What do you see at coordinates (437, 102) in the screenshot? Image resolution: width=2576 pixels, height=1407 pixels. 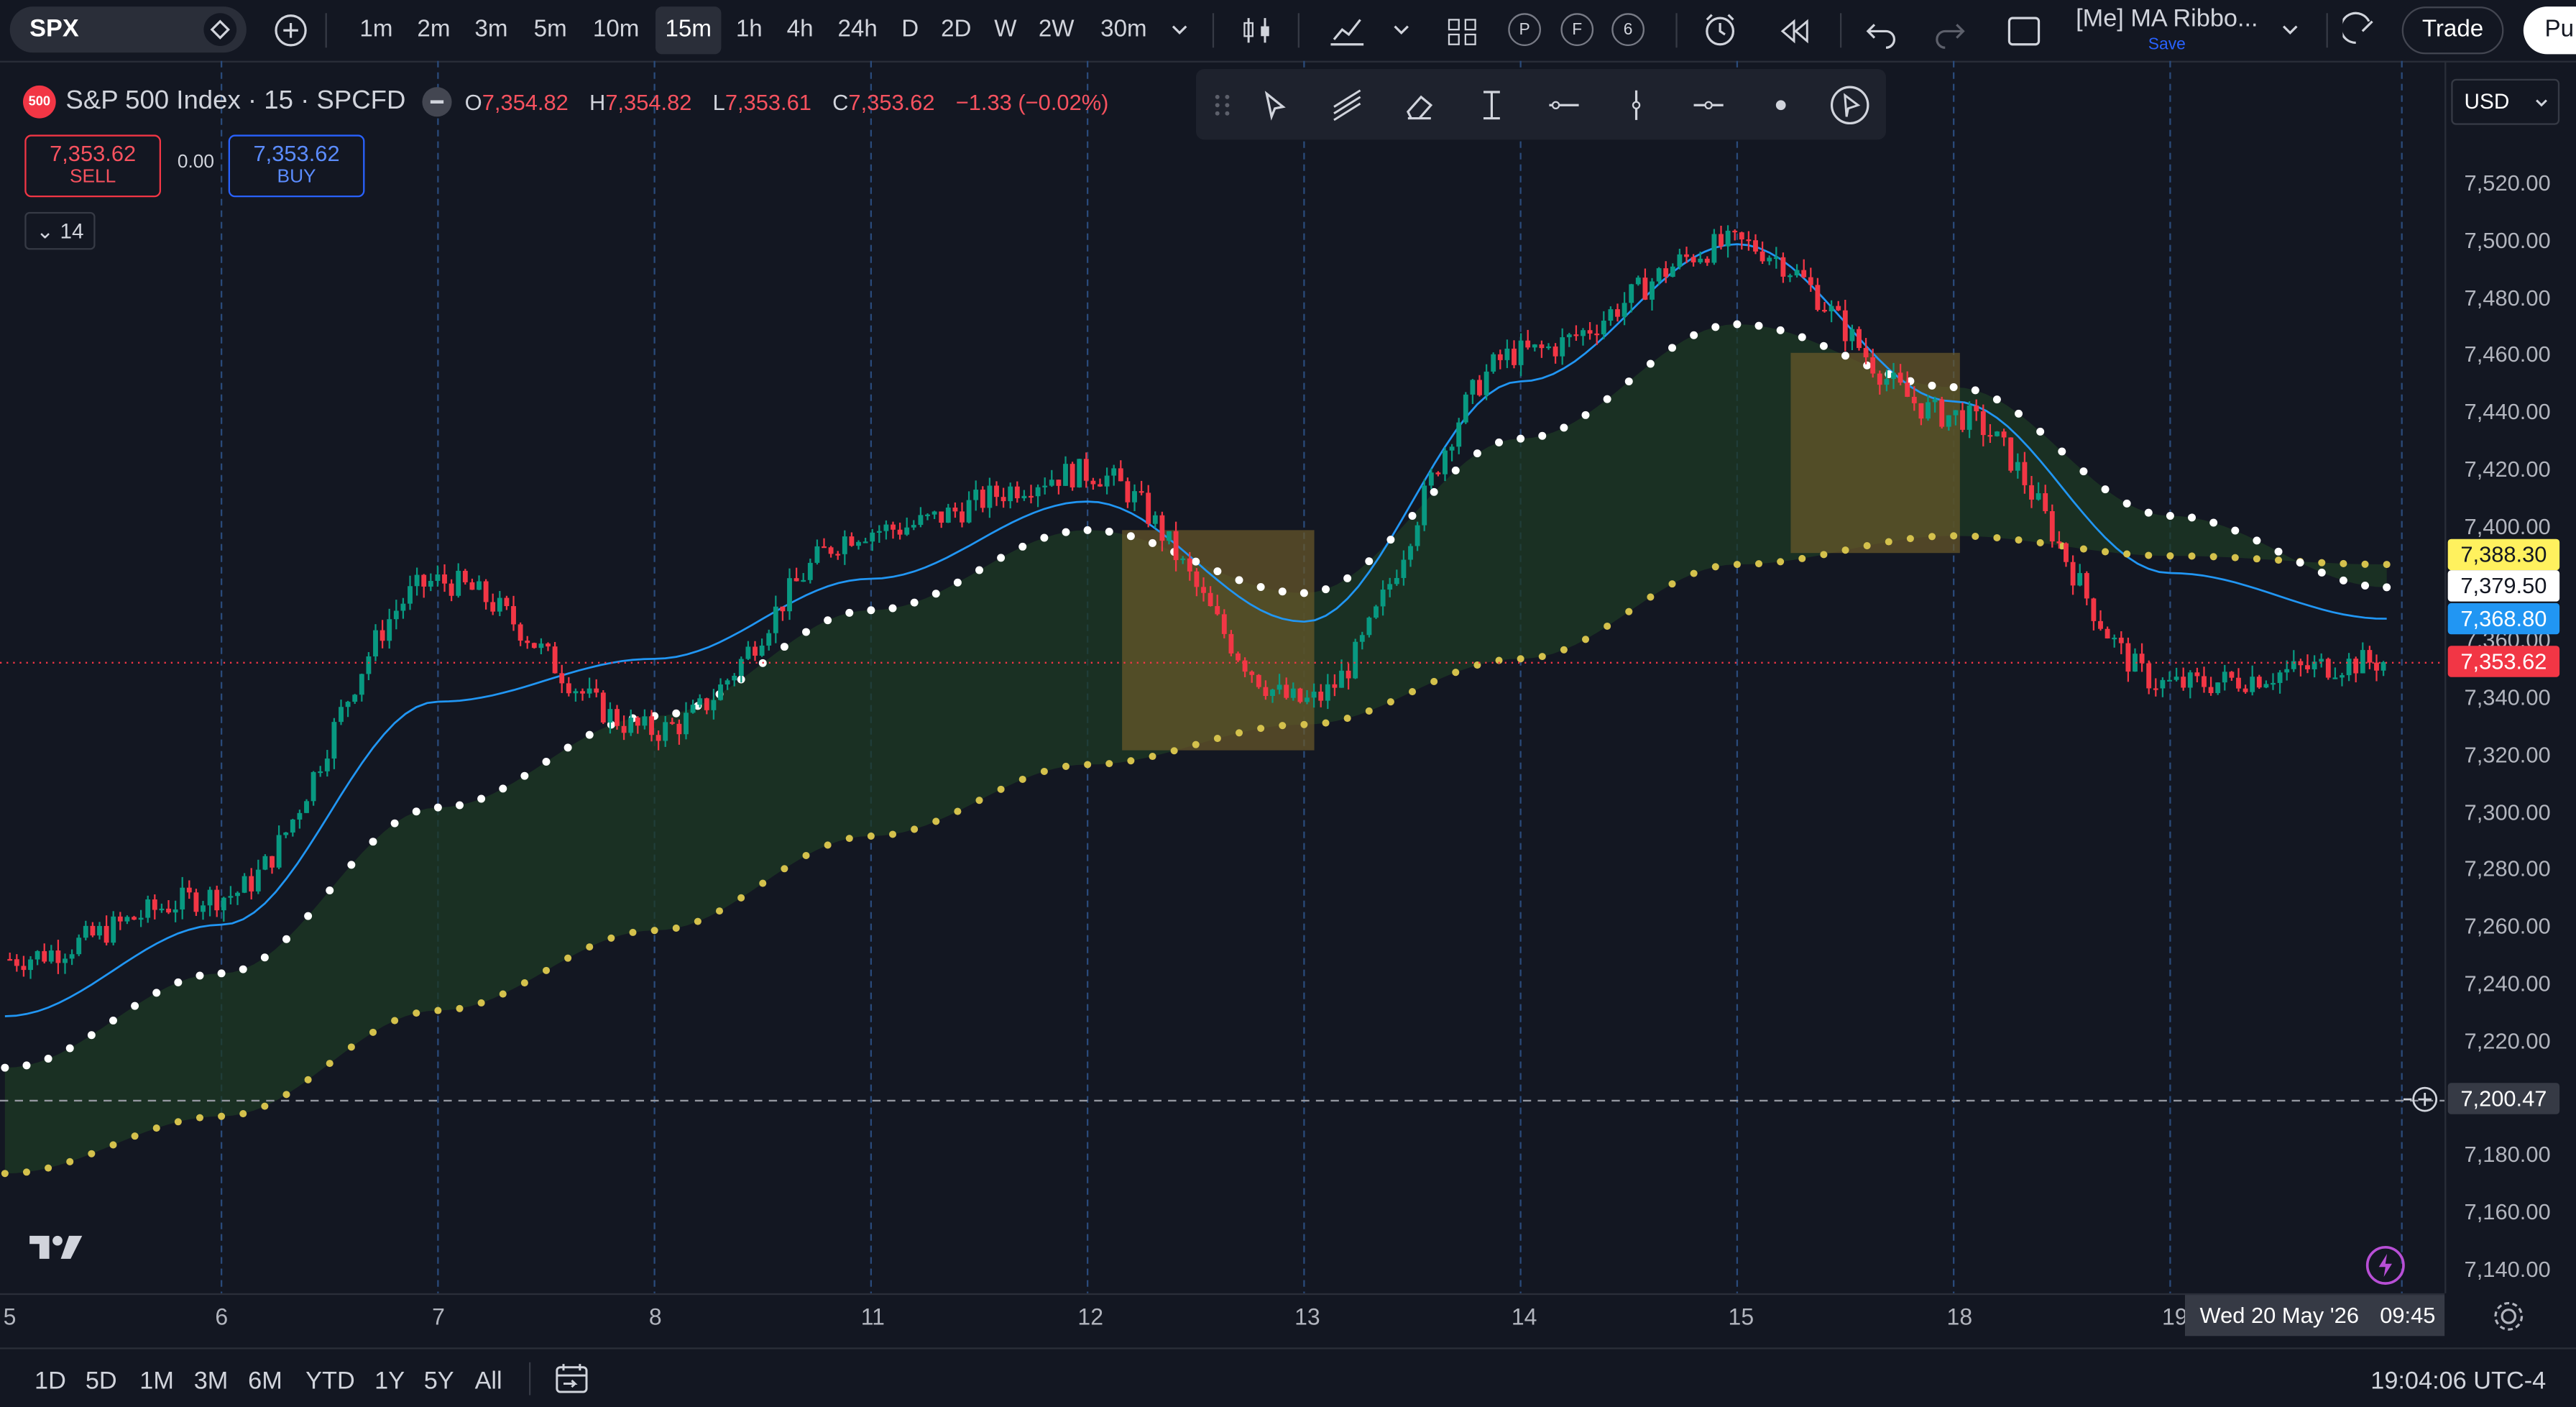 I see `hide-legend-icon` at bounding box center [437, 102].